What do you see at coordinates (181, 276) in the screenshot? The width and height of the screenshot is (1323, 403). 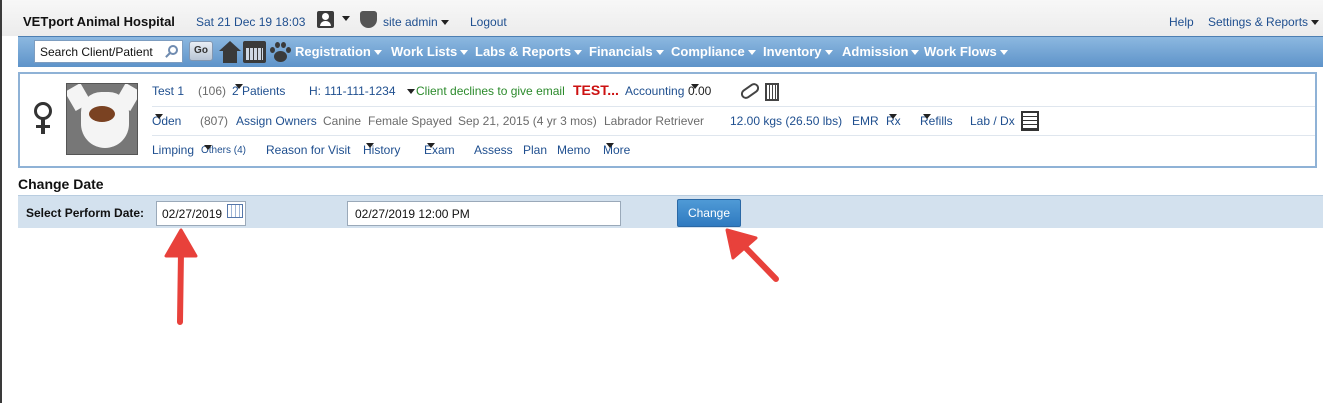 I see `arrow-up-icon` at bounding box center [181, 276].